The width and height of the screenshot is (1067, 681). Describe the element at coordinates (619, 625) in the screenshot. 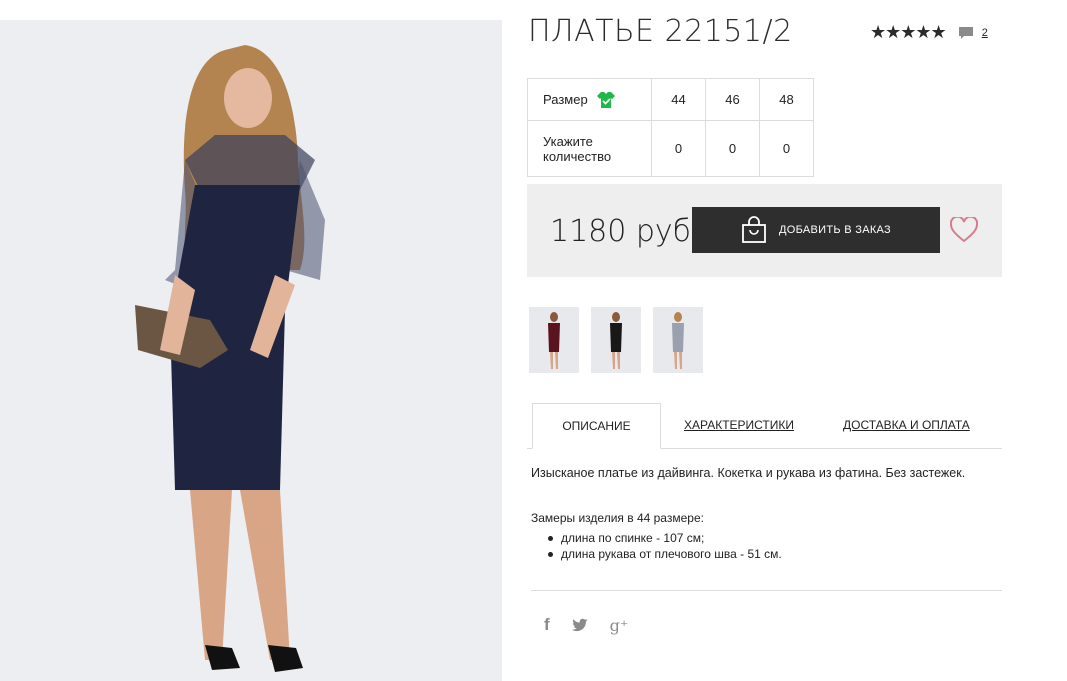

I see `google-plus-icon: g⁺` at that location.